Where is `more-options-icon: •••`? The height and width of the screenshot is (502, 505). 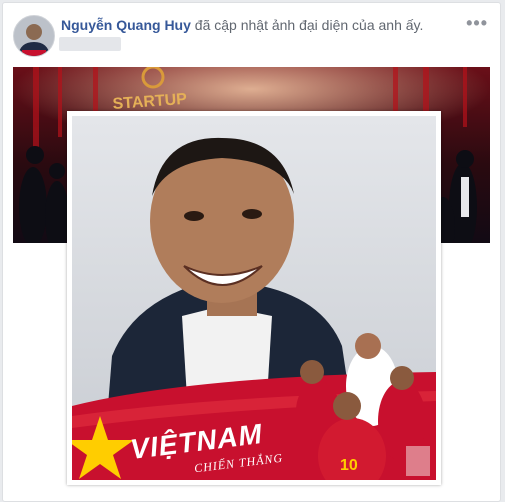
more-options-icon: ••• is located at coordinates (477, 23).